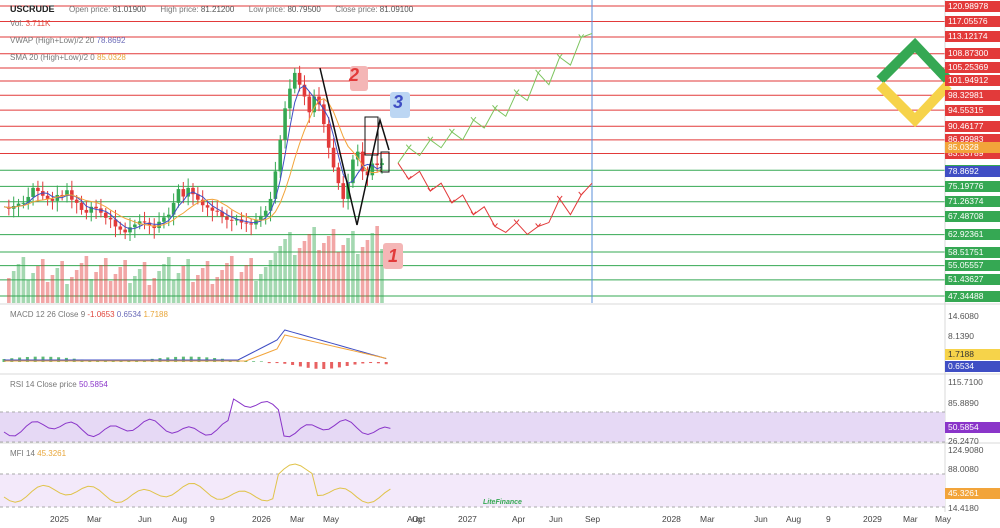  What do you see at coordinates (963, 468) in the screenshot?
I see `mfi-axis-label: 88.0080` at bounding box center [963, 468].